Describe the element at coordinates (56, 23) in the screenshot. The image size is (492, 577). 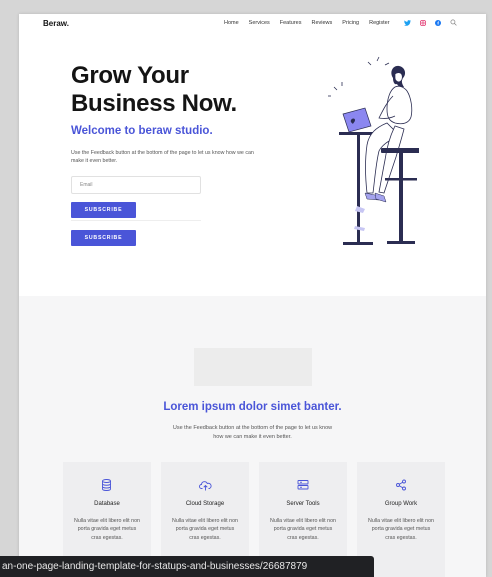
I see `logo: Beraw.` at that location.